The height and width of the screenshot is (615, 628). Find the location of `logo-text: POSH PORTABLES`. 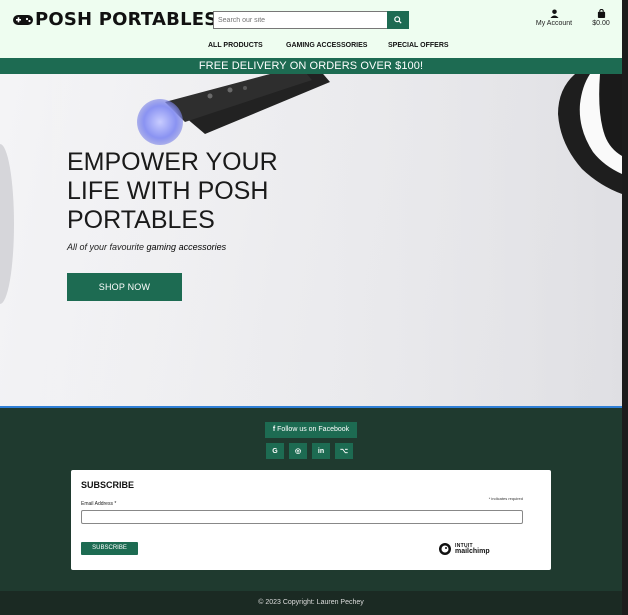

logo-text: POSH PORTABLES is located at coordinates (126, 19).